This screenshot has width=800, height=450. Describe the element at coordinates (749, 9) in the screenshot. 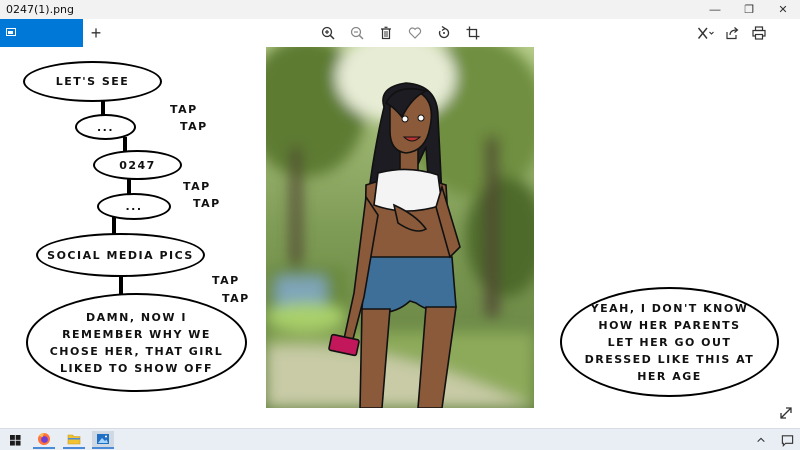

I see `restore-button: ❐` at that location.